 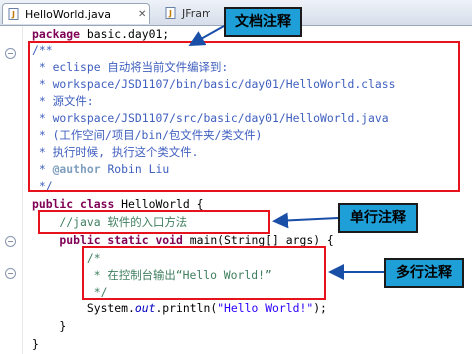 What do you see at coordinates (196, 13) in the screenshot?
I see `tab-label: JFrameHe` at bounding box center [196, 13].